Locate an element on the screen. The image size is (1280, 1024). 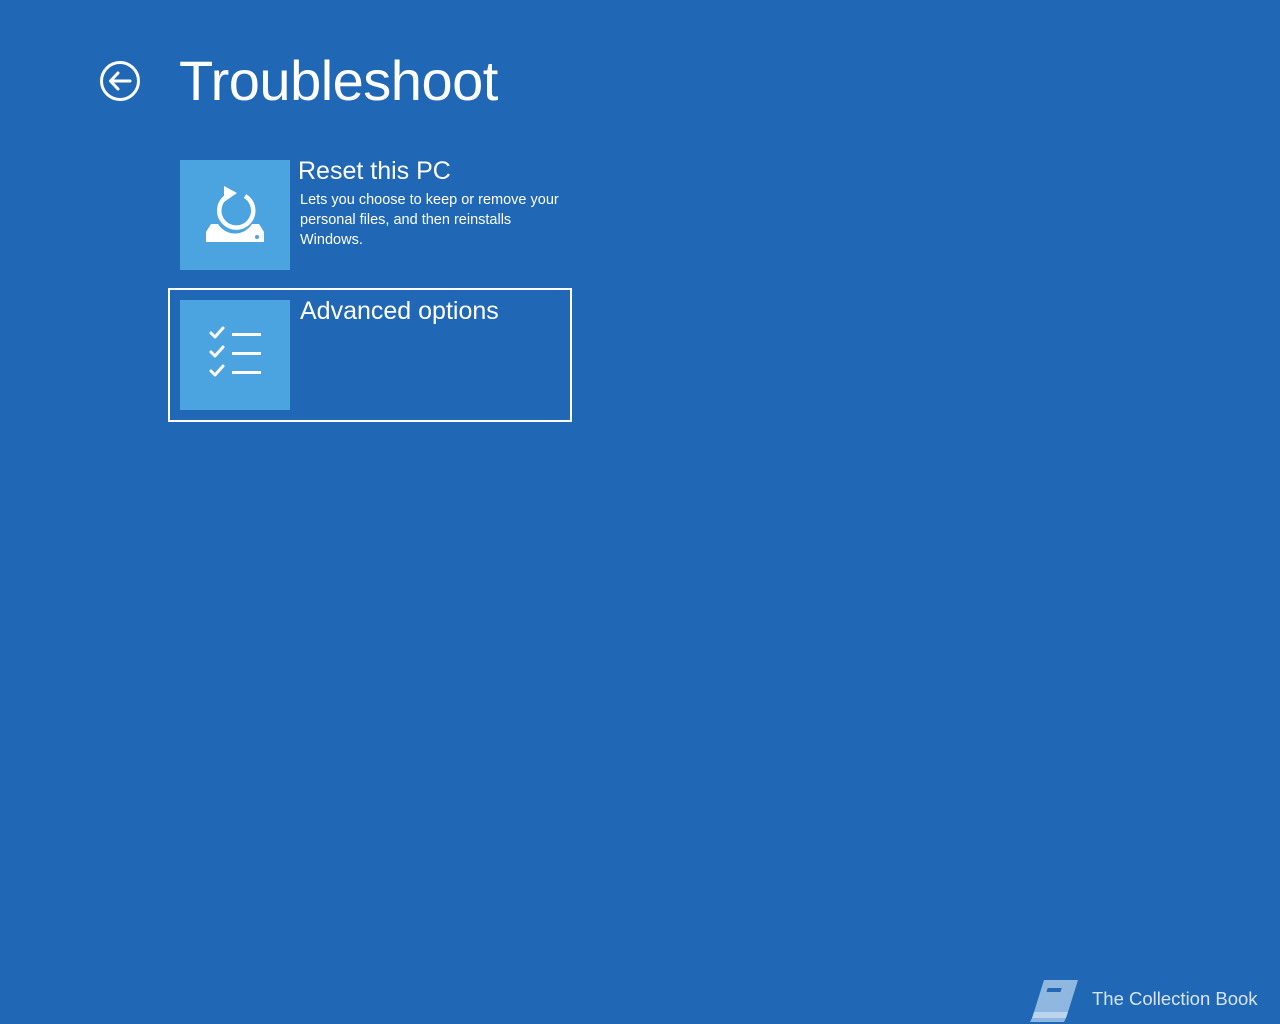
advanced-options-title: Advanced options is located at coordinates (399, 311).